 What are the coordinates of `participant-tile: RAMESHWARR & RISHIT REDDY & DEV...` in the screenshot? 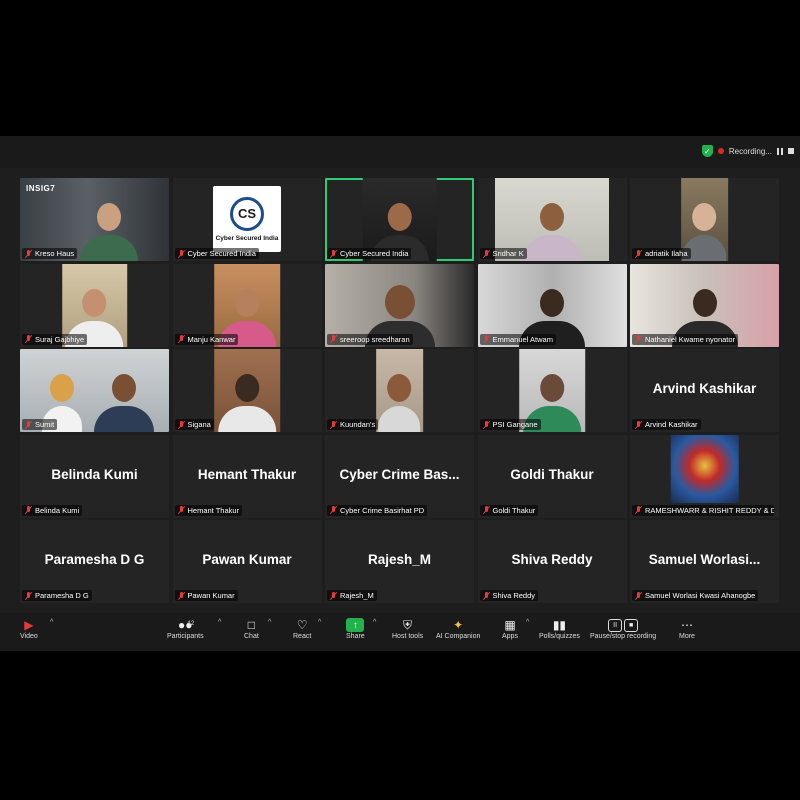 It's located at (704, 476).